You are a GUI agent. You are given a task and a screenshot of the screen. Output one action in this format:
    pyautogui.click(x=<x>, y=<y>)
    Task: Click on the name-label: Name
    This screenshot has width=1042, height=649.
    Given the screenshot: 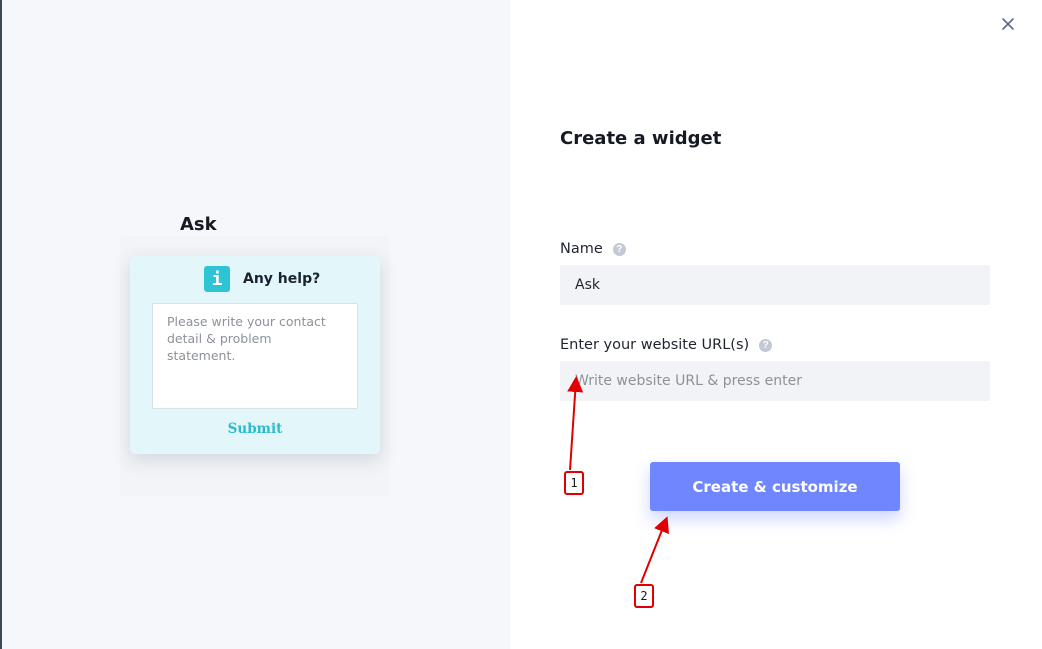 What is the action you would take?
    pyautogui.click(x=581, y=249)
    